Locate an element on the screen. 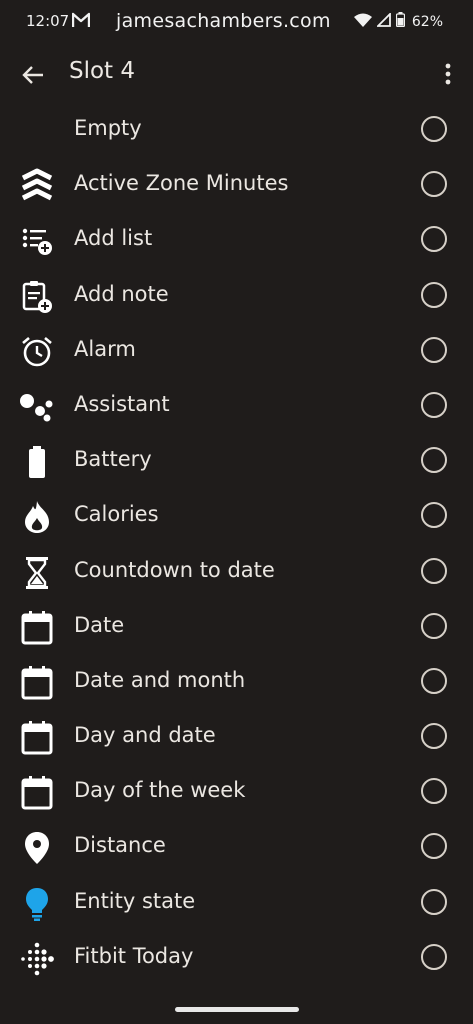  item-label: Distance is located at coordinates (120, 845).